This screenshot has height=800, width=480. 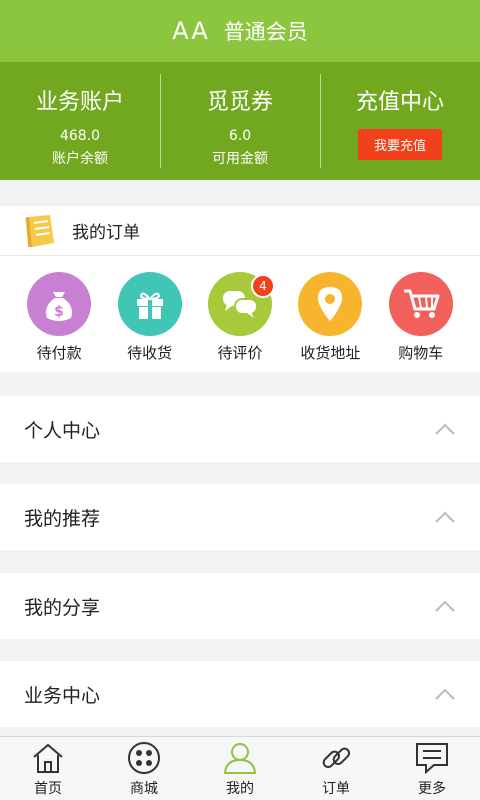 What do you see at coordinates (336, 758) in the screenshot?
I see `link-icon` at bounding box center [336, 758].